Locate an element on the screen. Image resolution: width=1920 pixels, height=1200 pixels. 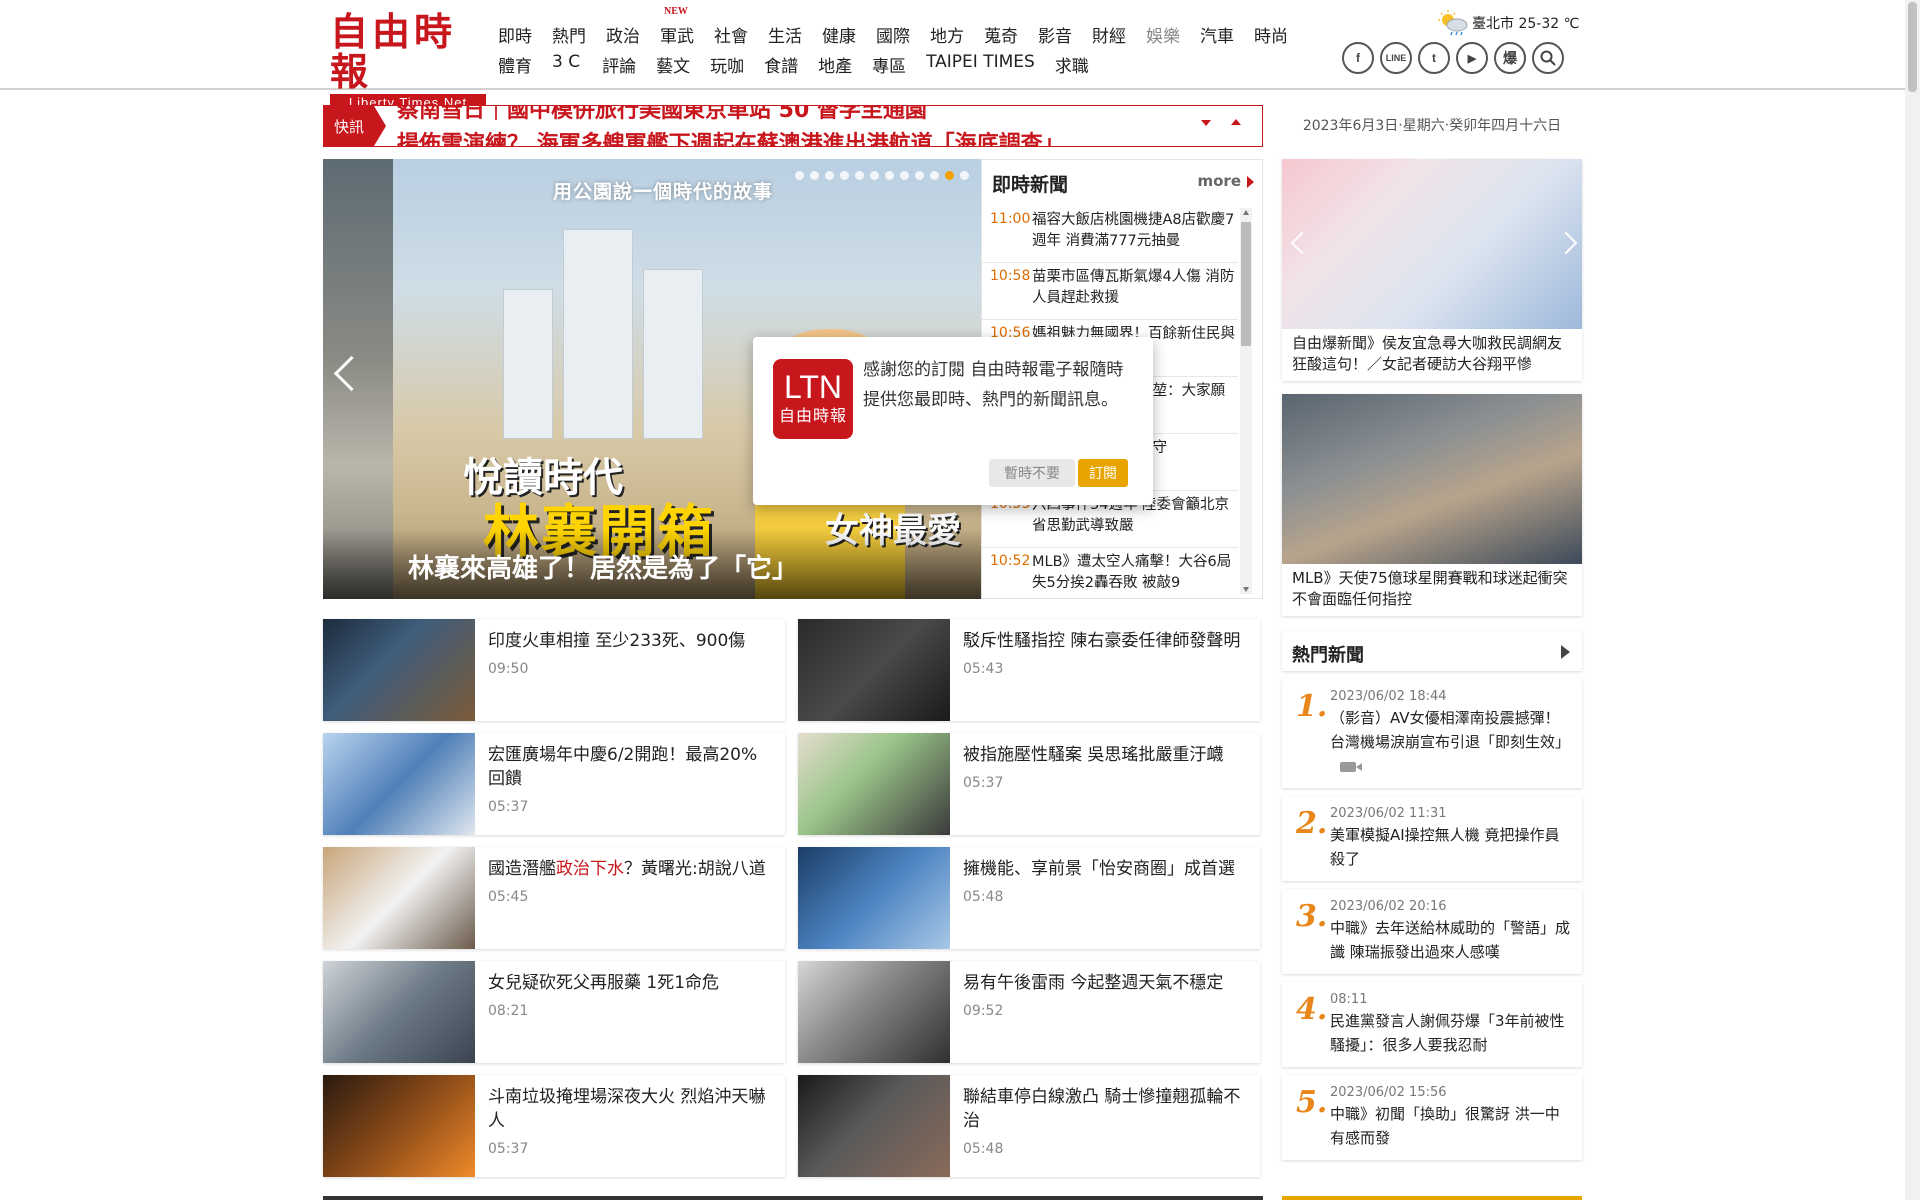
news-headline: 被指施壓性騷案 吳思瑤批嚴重汙衊 is located at coordinates (1105, 755).